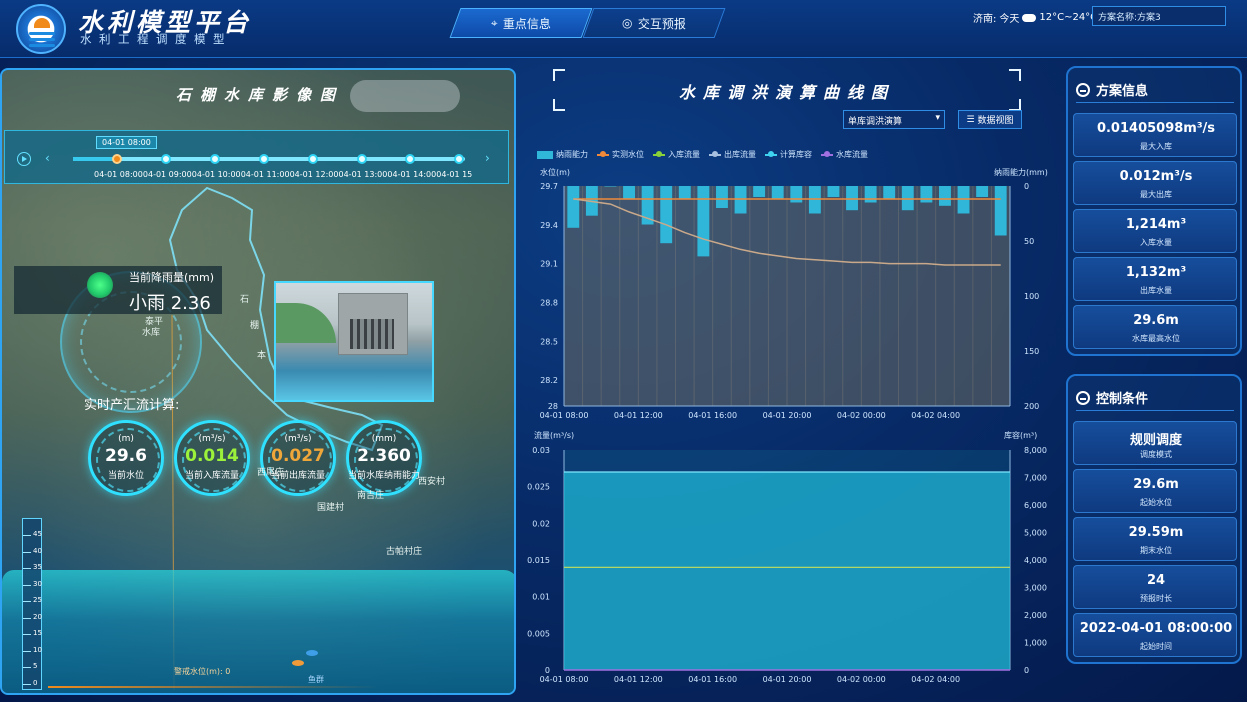 The width and height of the screenshot is (1247, 702). Describe the element at coordinates (1028, 15) in the screenshot. I see `partly-cloudy-icon` at that location.